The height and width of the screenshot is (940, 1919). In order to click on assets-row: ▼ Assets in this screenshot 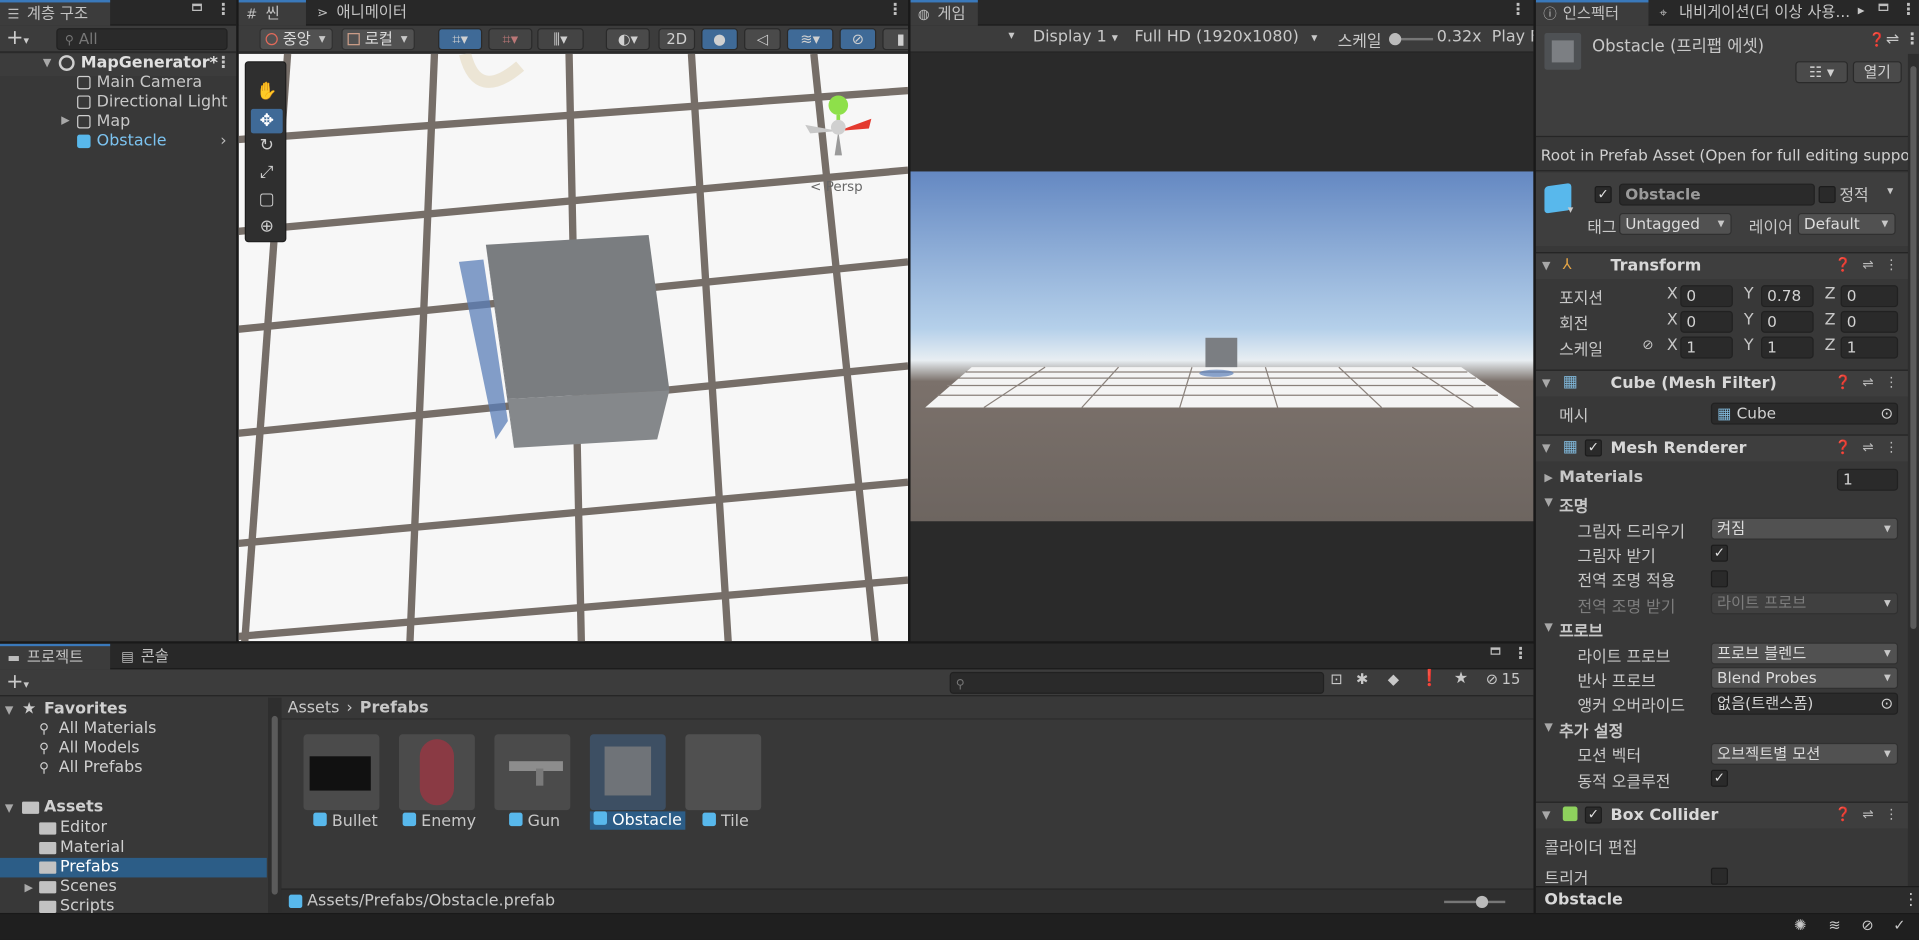, I will do `click(133, 808)`.